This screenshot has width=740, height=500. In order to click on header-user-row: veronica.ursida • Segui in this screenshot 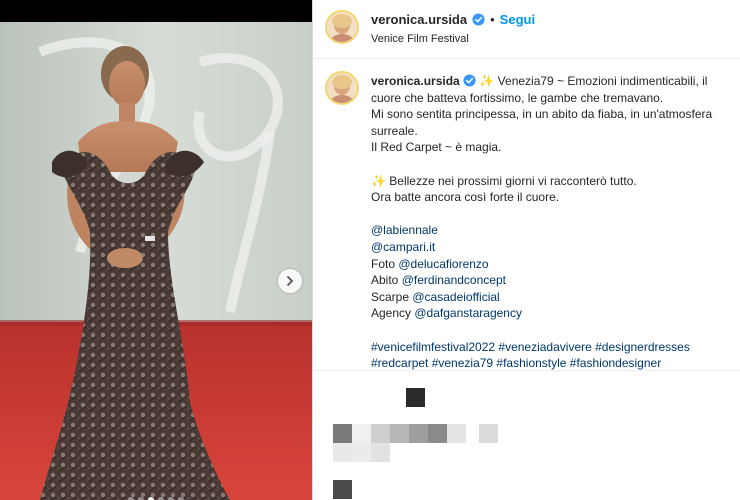, I will do `click(453, 19)`.